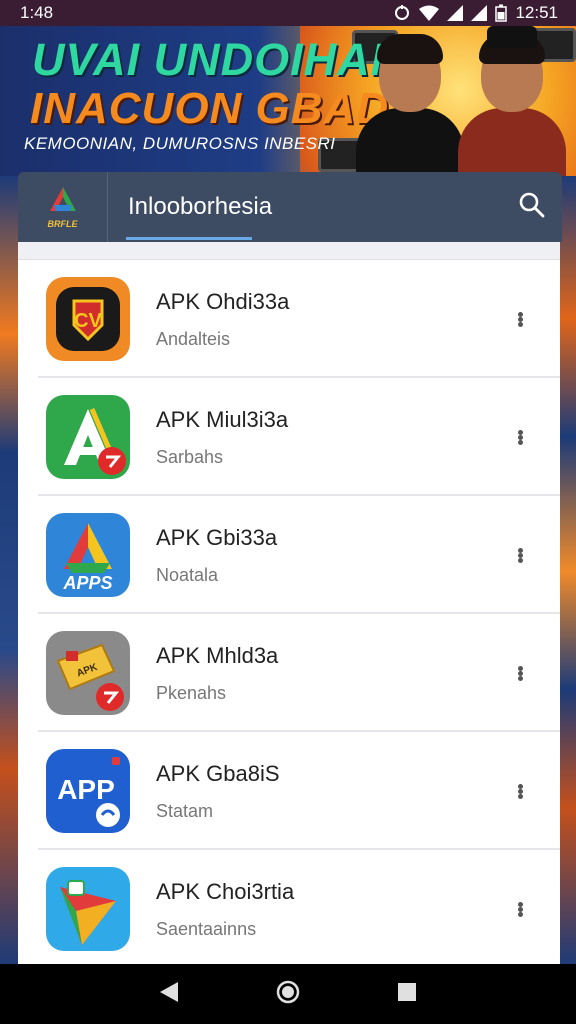  What do you see at coordinates (189, 238) in the screenshot?
I see `tab-indicator` at bounding box center [189, 238].